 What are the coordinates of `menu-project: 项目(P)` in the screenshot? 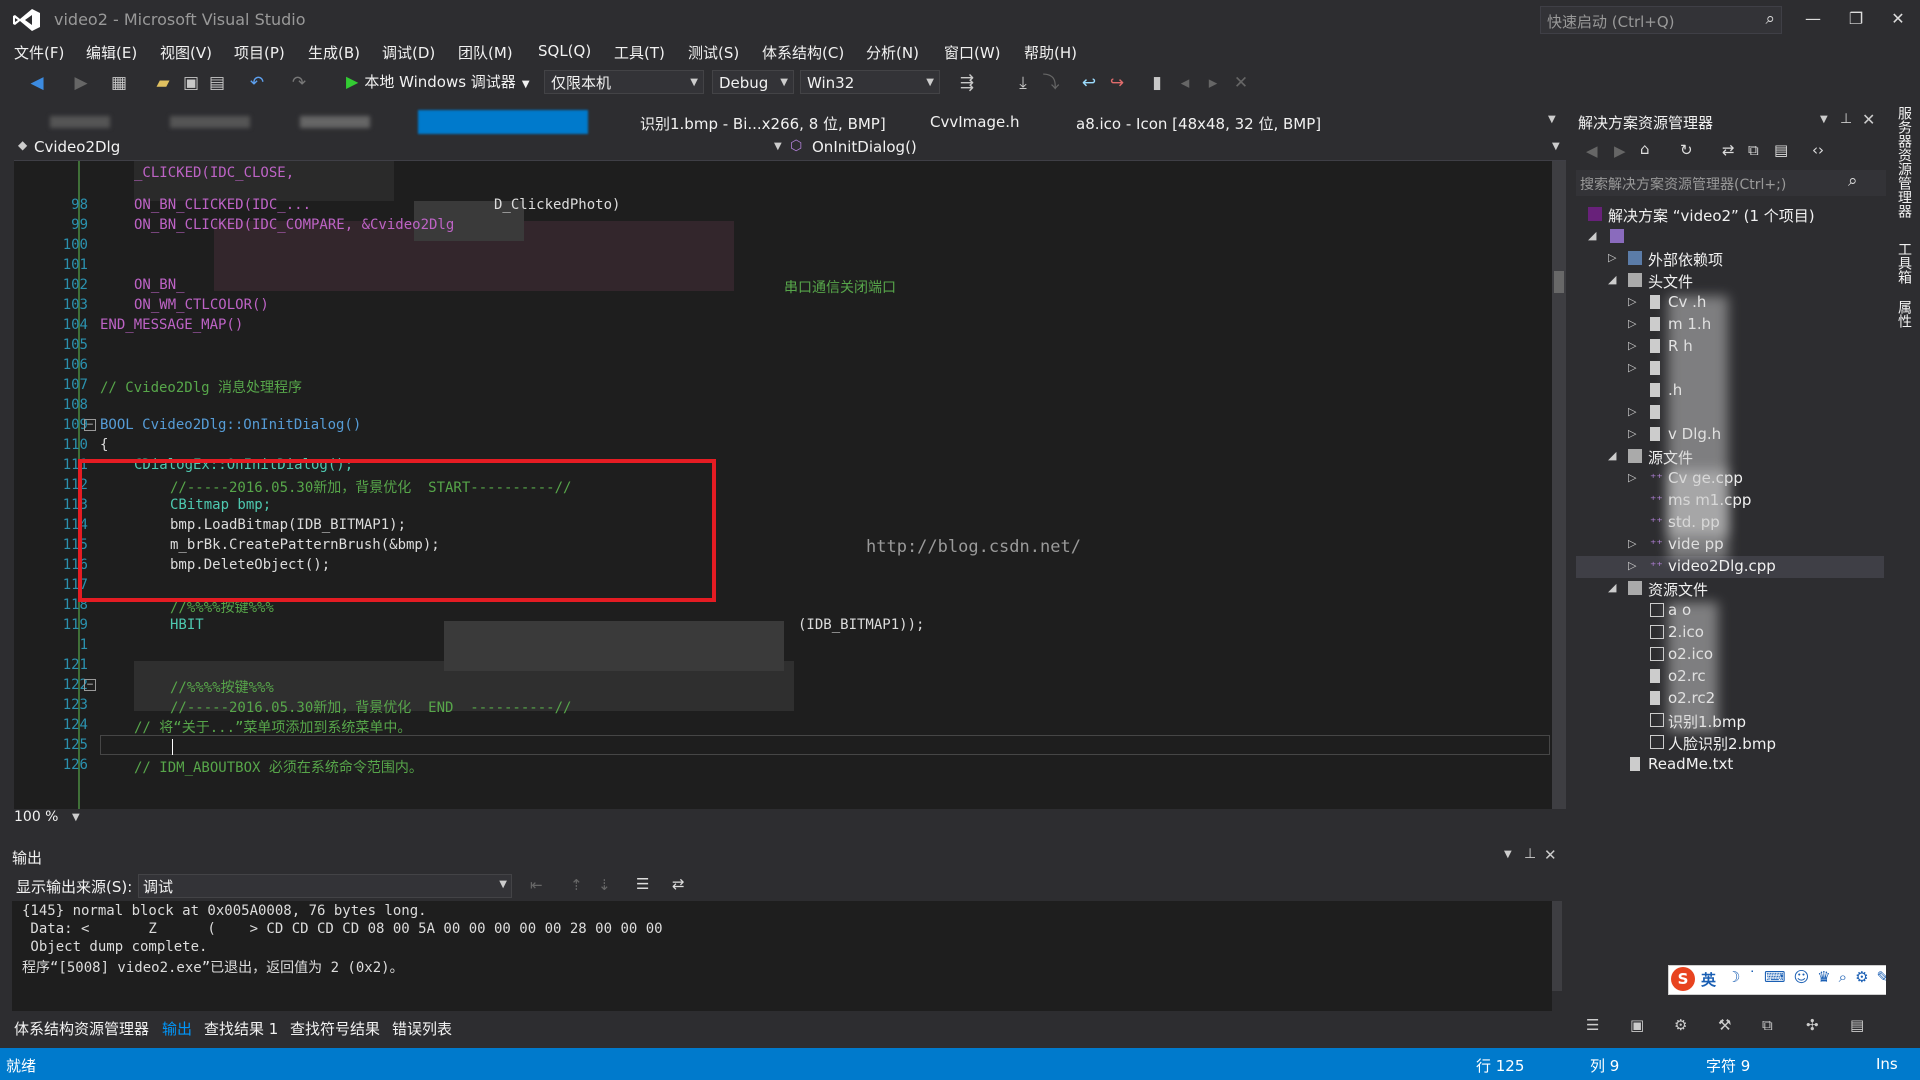 It's located at (259, 52).